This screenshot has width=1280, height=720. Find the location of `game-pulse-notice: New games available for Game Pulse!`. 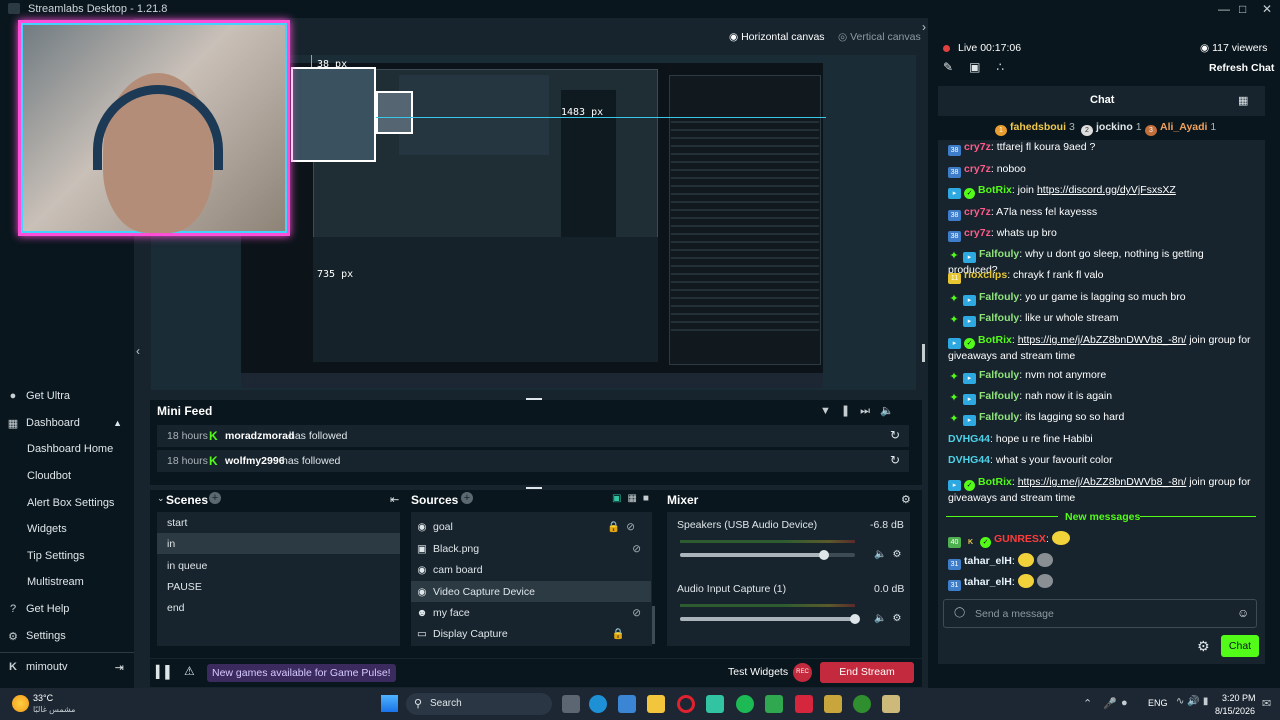

game-pulse-notice: New games available for Game Pulse! is located at coordinates (301, 673).